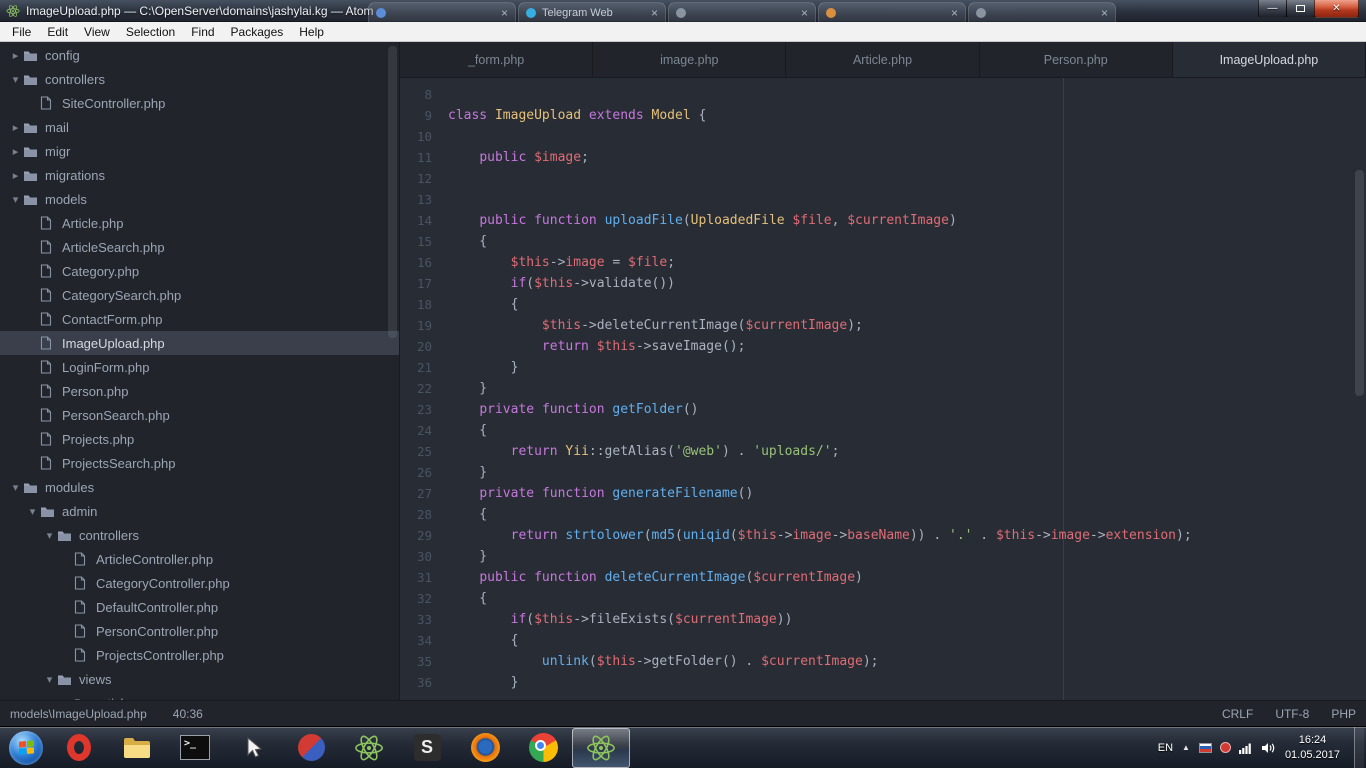 The width and height of the screenshot is (1366, 768). Describe the element at coordinates (199, 271) in the screenshot. I see `tree-file-category.php: Category.php` at that location.